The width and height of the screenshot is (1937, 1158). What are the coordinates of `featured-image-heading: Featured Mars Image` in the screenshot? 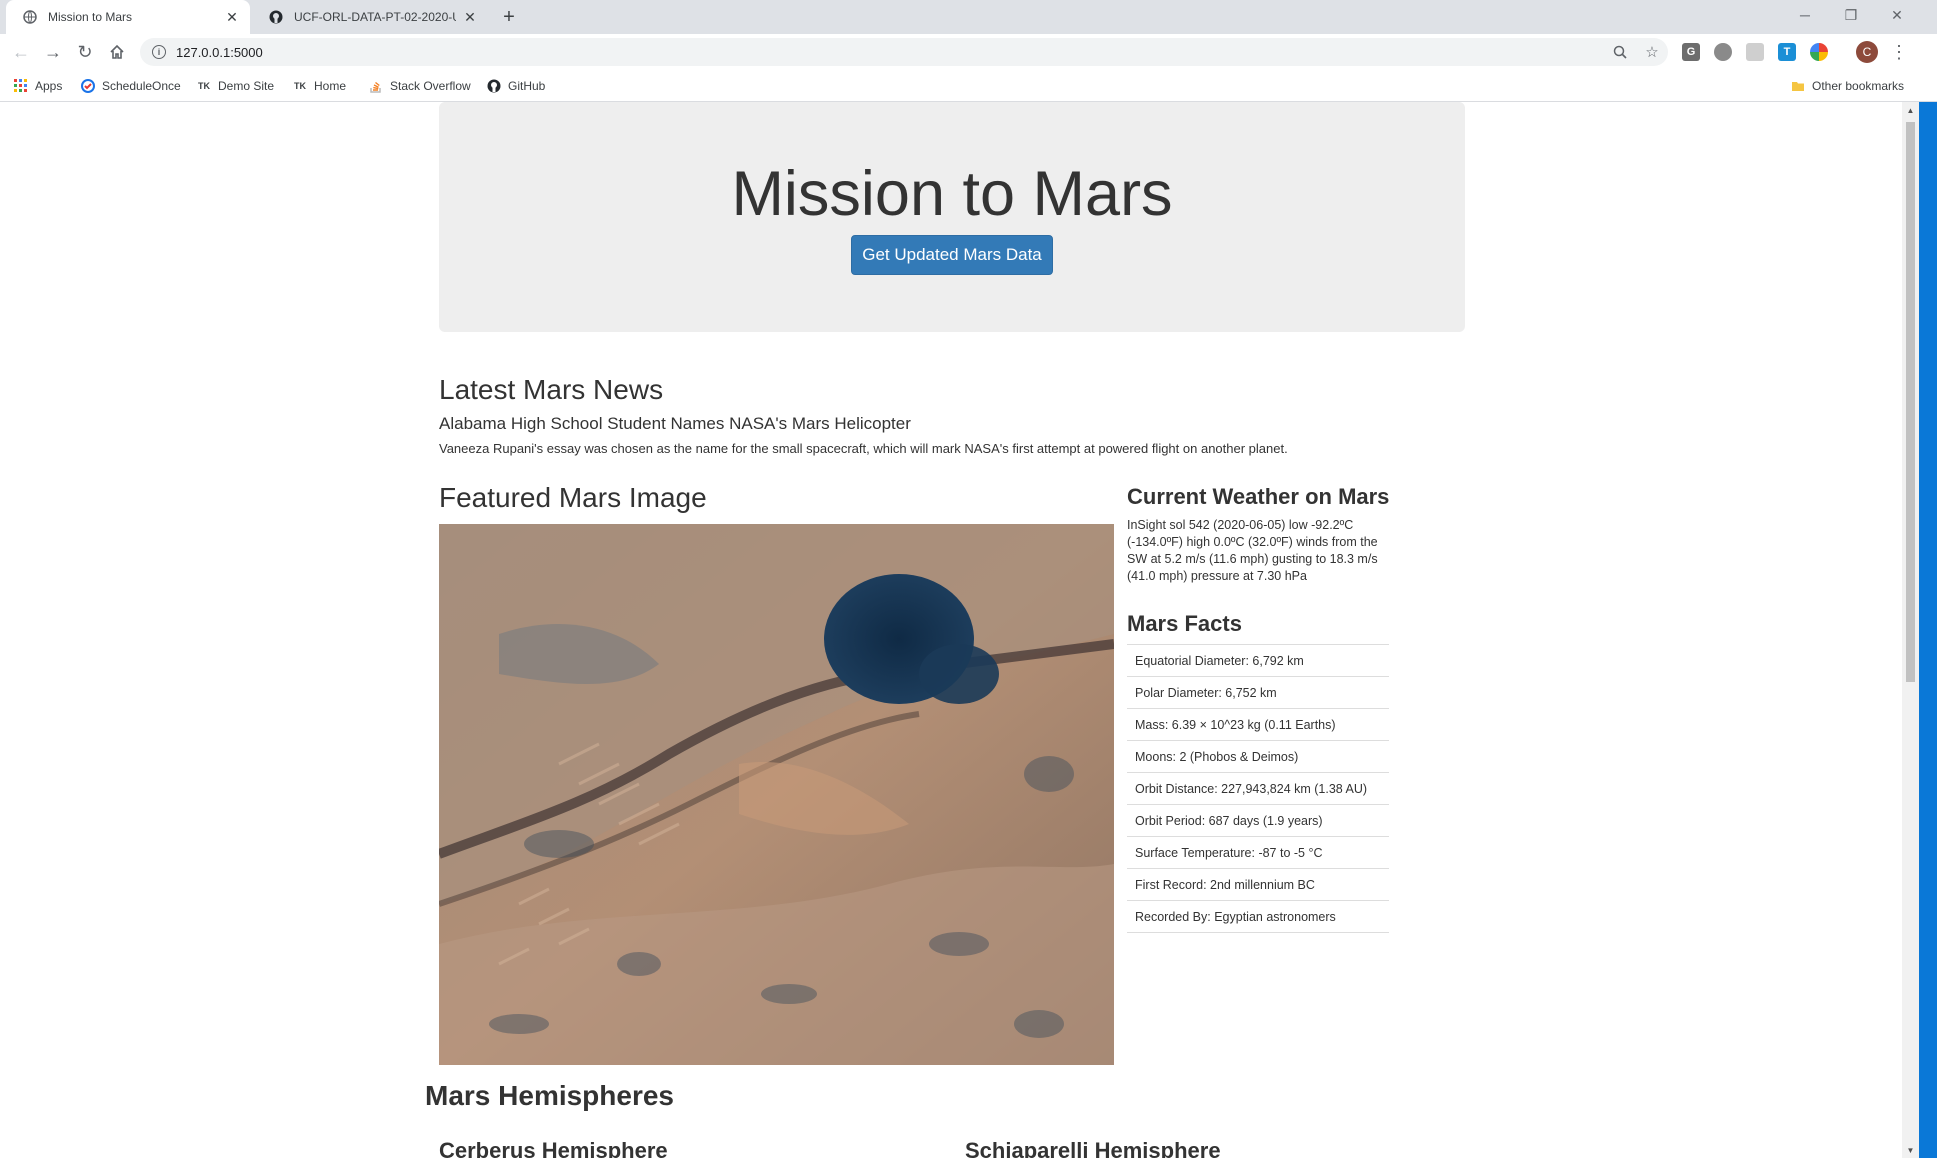 It's located at (573, 497).